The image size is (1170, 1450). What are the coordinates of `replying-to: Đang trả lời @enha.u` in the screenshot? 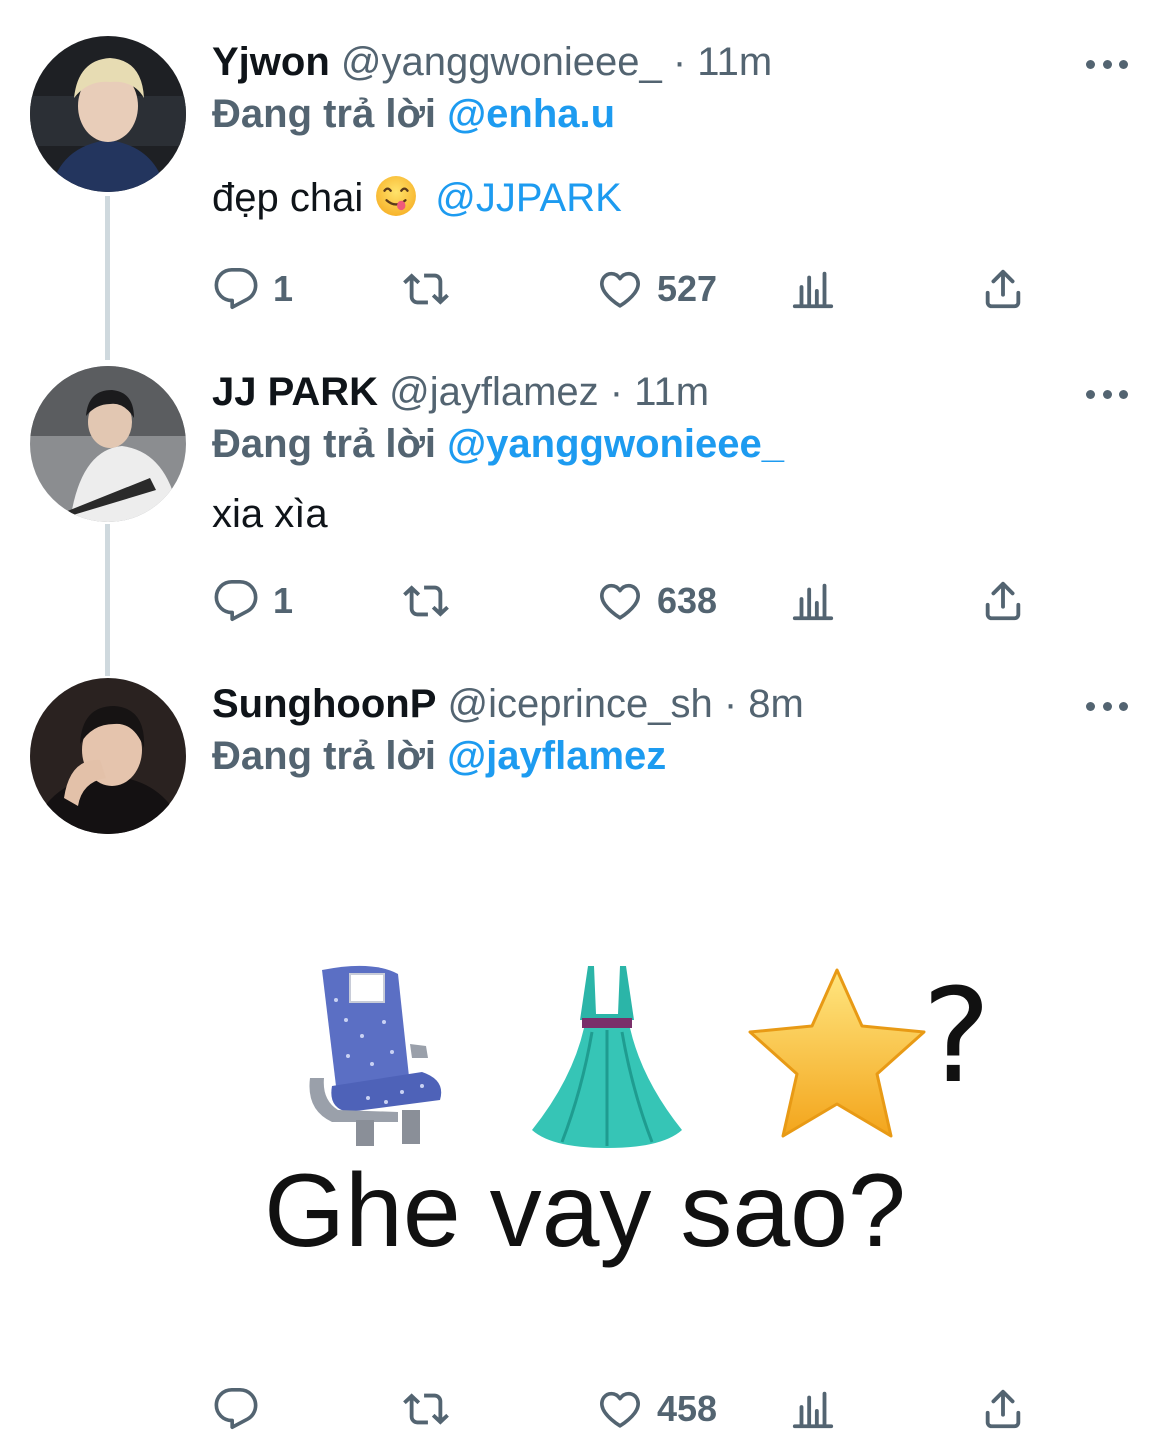 It's located at (413, 114).